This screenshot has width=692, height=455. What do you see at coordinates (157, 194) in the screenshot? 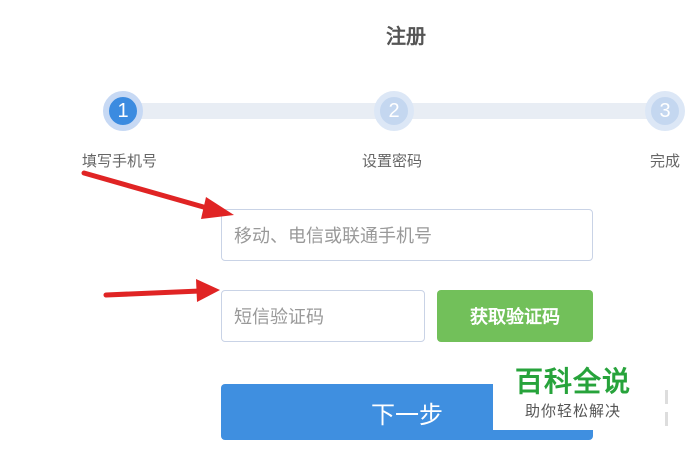
I see `arrow-to-phone-icon` at bounding box center [157, 194].